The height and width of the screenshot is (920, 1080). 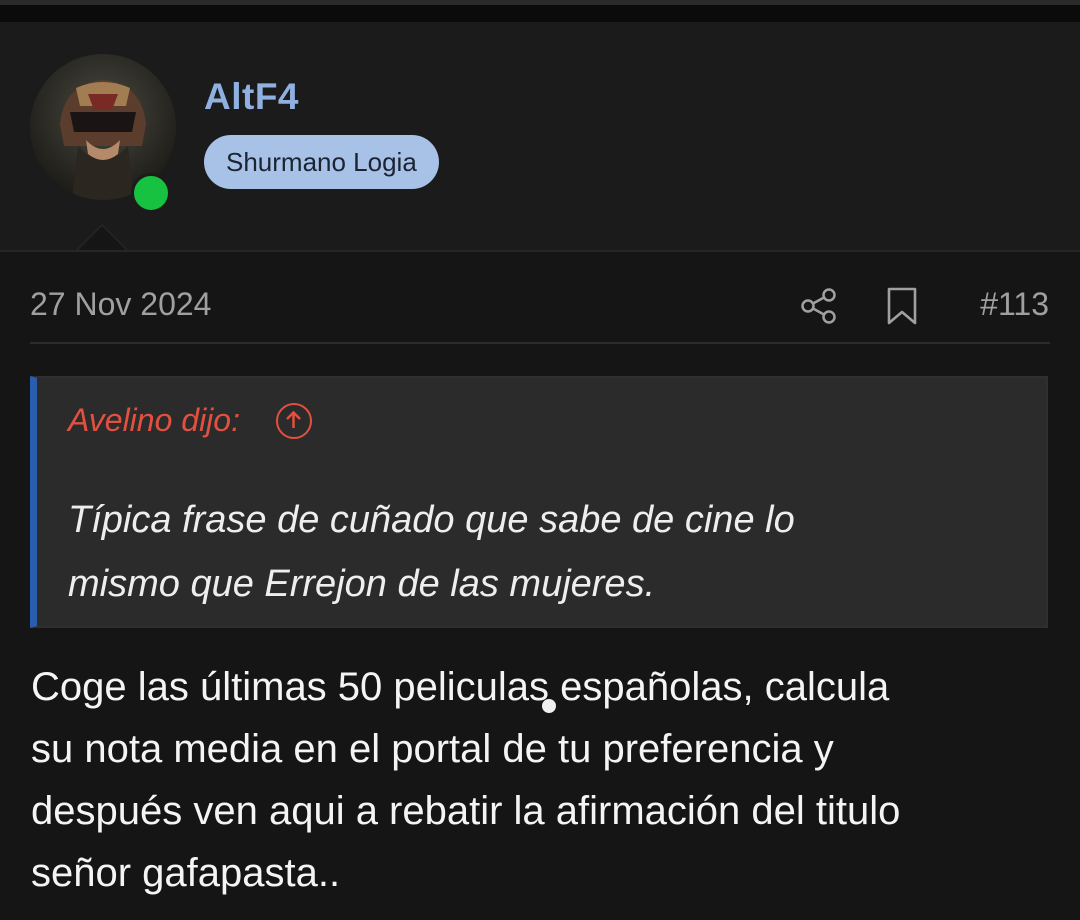 I want to click on share-icon, so click(x=819, y=306).